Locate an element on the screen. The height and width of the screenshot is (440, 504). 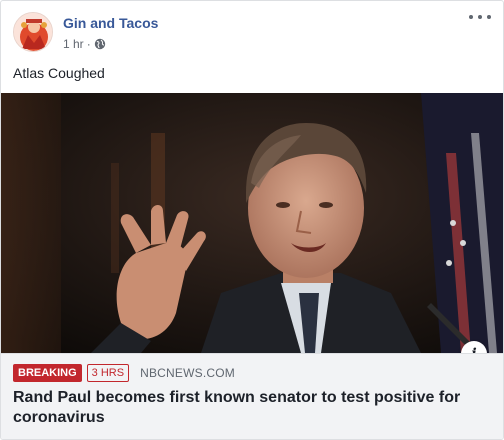
more-dots-icon is located at coordinates (471, 17).